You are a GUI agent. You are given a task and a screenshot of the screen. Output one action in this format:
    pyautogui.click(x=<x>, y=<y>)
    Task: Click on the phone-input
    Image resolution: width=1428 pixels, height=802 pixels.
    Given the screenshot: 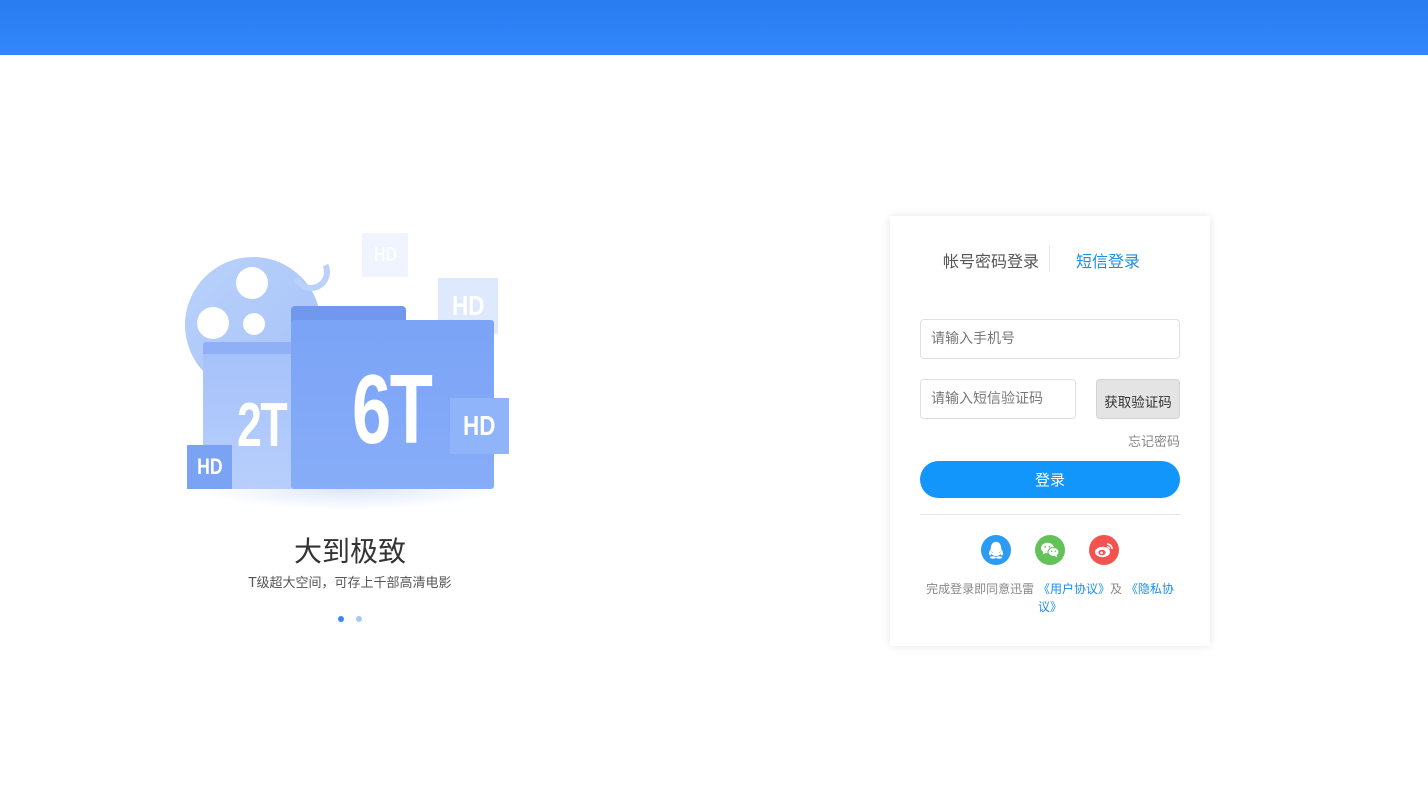 What is the action you would take?
    pyautogui.click(x=1050, y=339)
    